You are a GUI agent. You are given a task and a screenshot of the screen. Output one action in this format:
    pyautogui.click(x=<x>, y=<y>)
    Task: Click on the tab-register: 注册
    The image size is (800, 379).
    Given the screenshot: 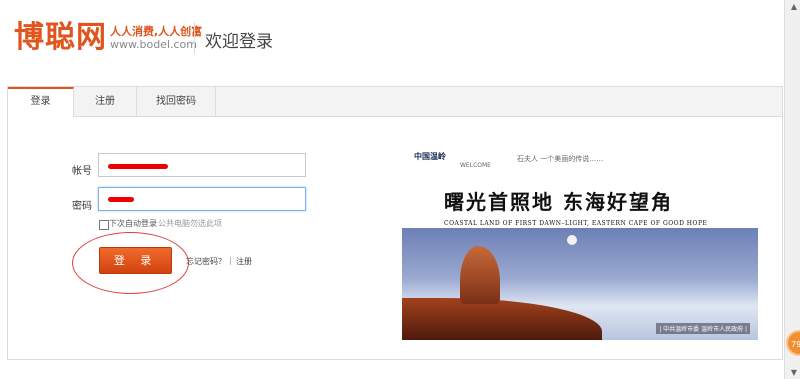 What is the action you would take?
    pyautogui.click(x=105, y=101)
    